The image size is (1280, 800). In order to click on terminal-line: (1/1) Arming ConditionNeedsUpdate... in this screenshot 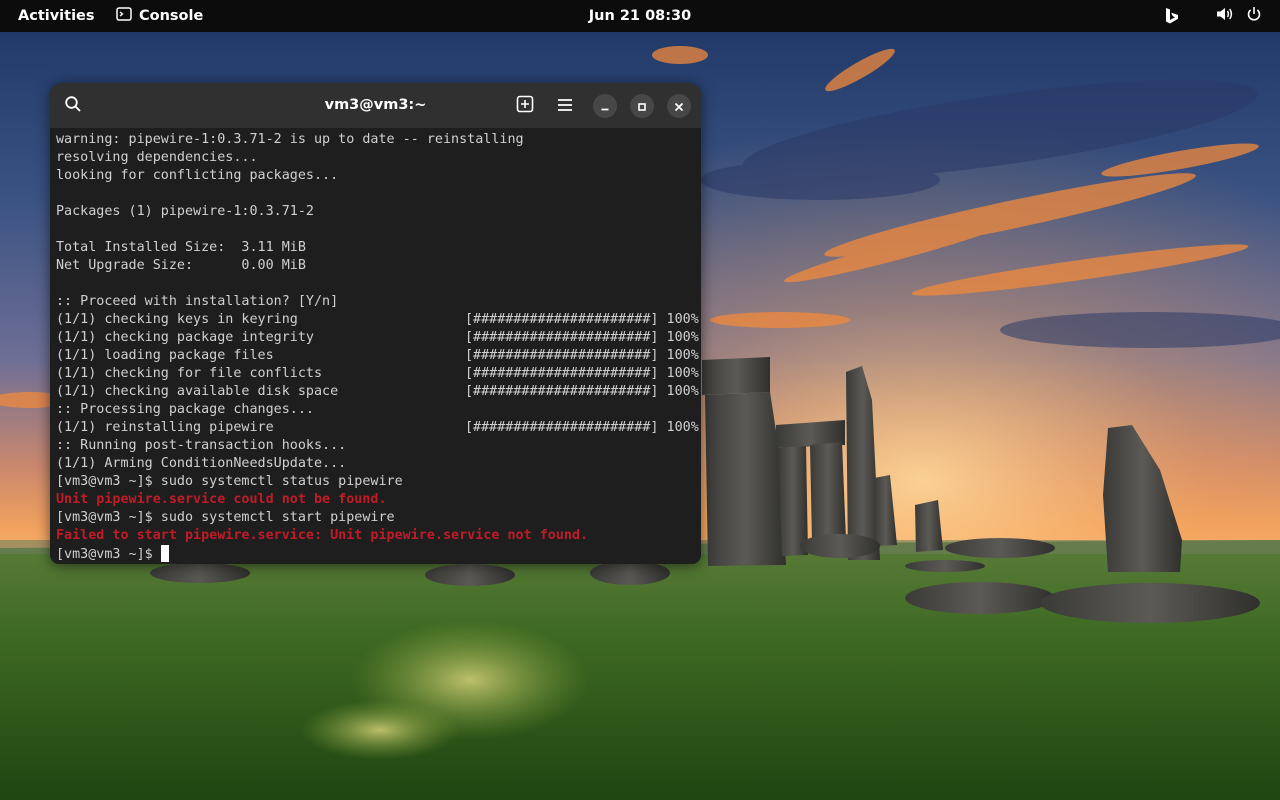, I will do `click(378, 464)`.